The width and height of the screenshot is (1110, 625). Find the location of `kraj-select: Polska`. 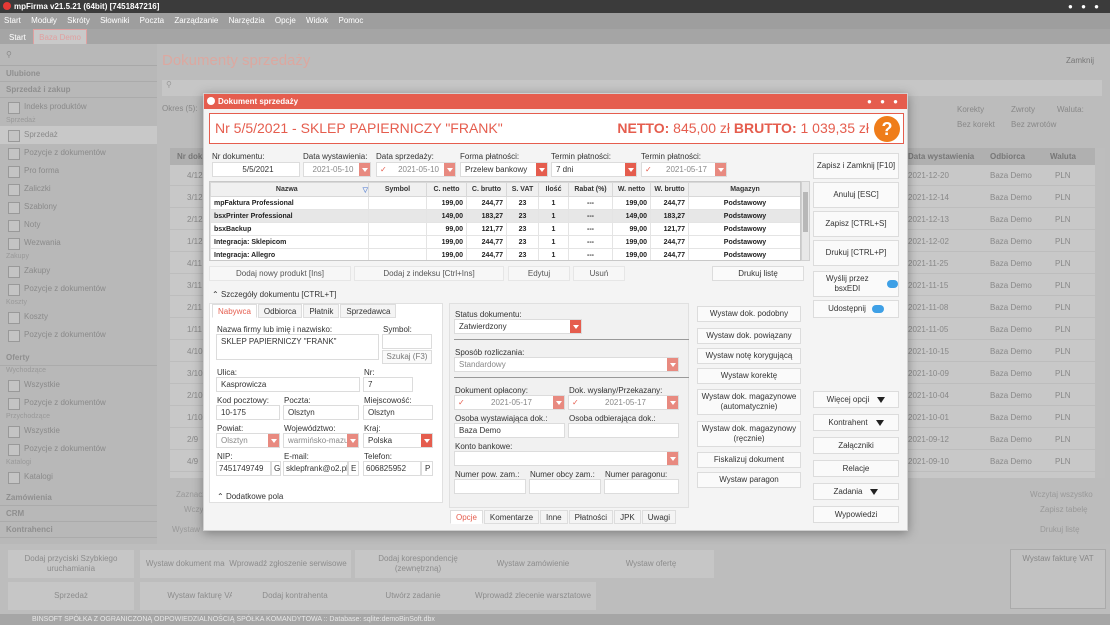

kraj-select: Polska is located at coordinates (398, 440).